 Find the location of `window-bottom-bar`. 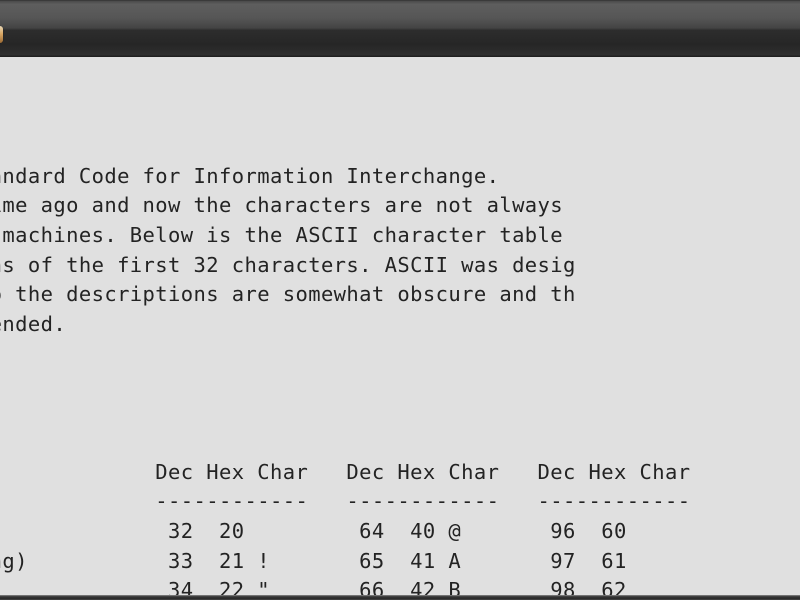

window-bottom-bar is located at coordinates (400, 597).